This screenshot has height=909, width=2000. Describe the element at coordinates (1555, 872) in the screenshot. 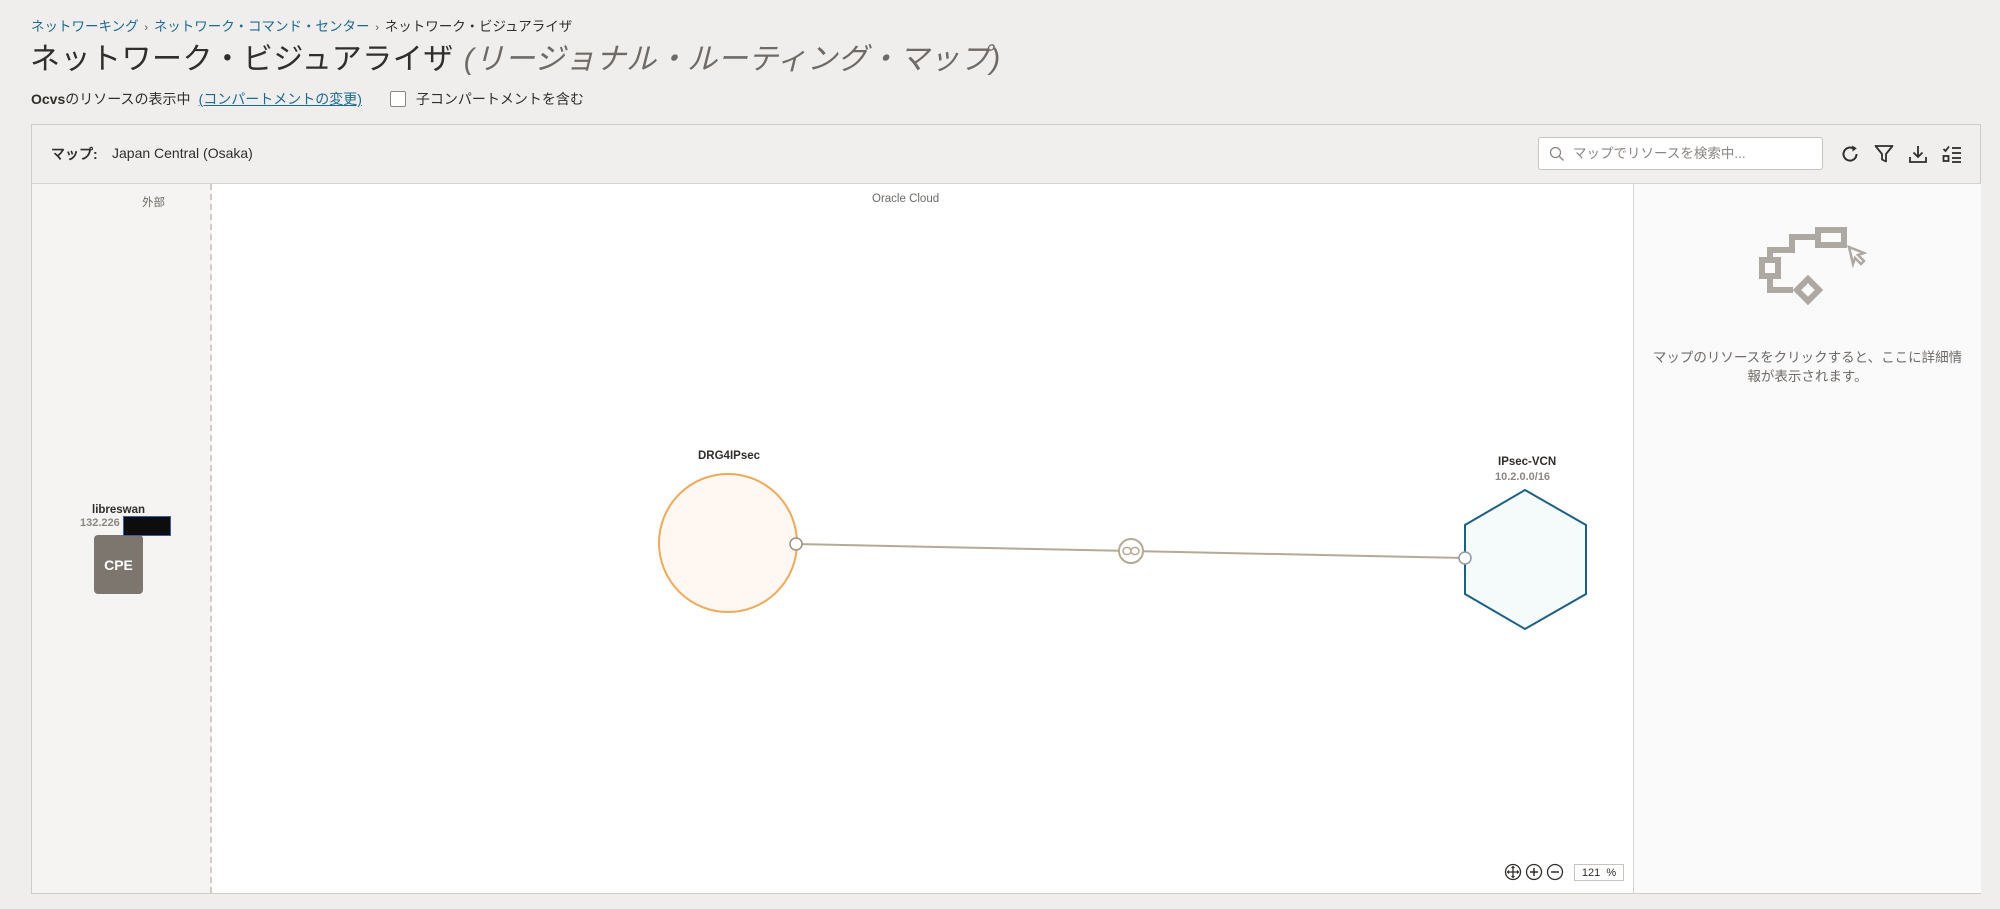

I see `zoom-out-icon` at that location.